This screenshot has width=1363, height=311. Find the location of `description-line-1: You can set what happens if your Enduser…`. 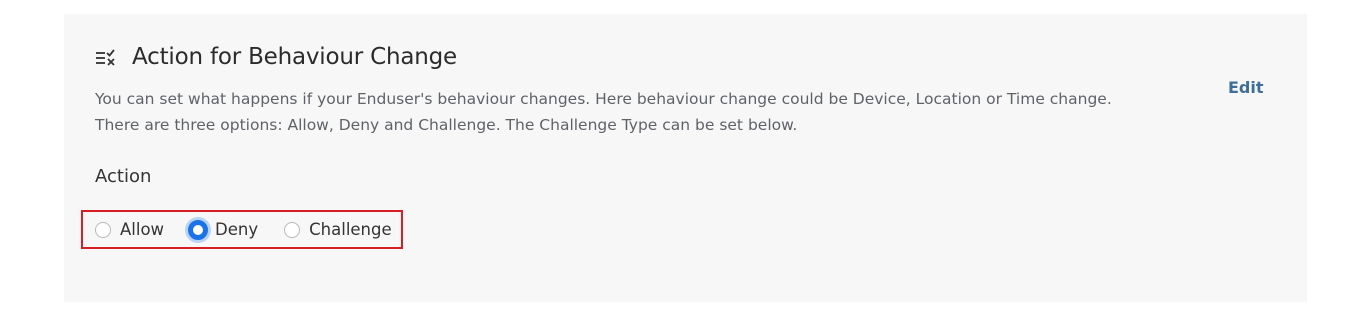

description-line-1: You can set what happens if your Enduser… is located at coordinates (603, 99).